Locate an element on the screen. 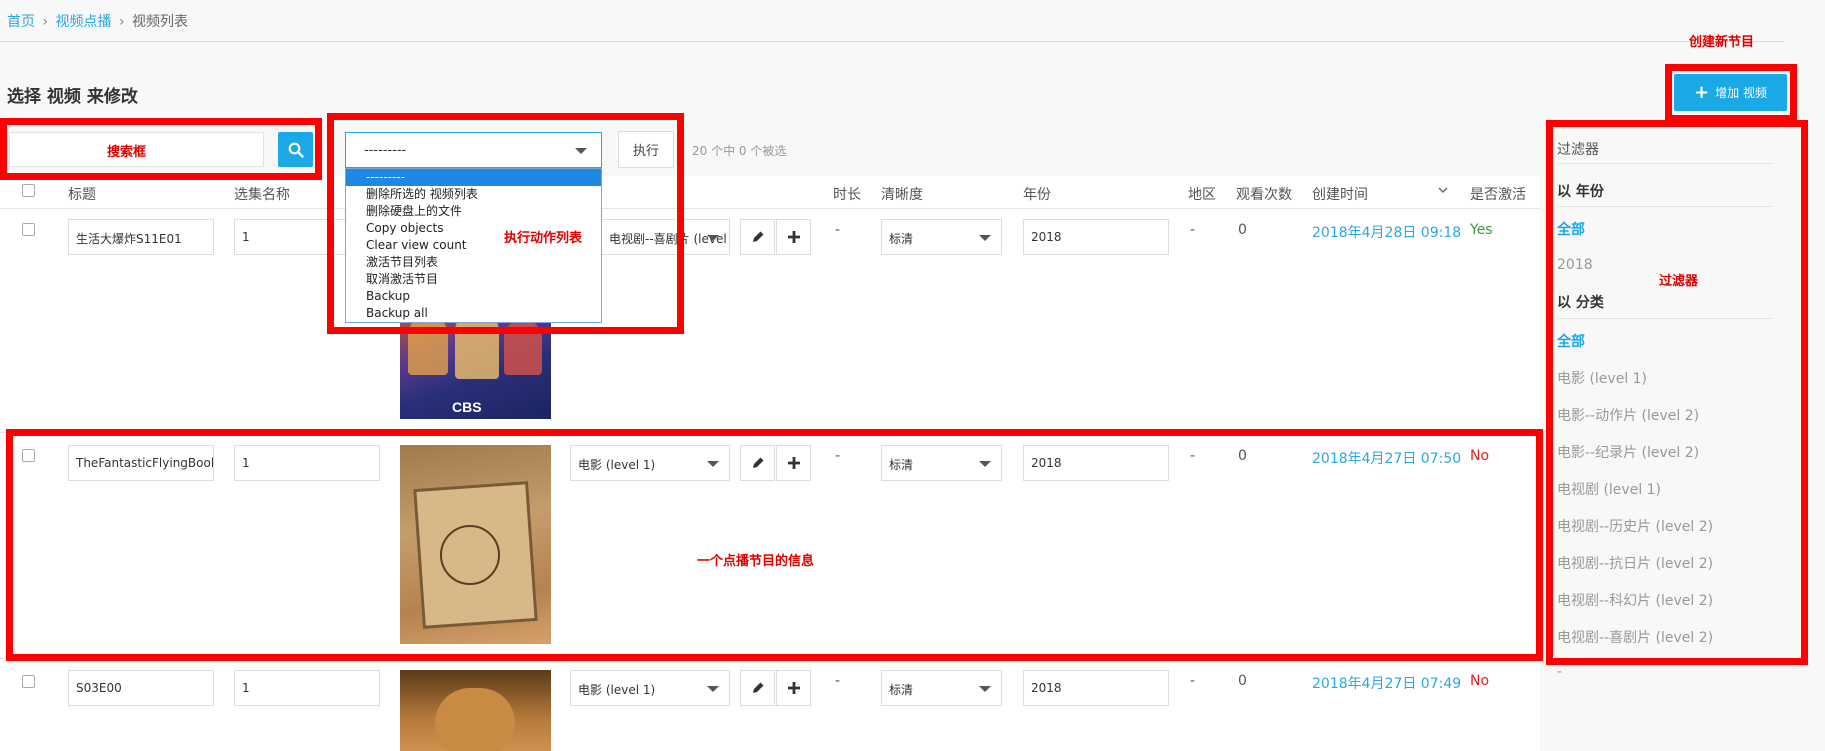 This screenshot has height=751, width=1825. annotation-search-label: 搜索框 is located at coordinates (127, 152).